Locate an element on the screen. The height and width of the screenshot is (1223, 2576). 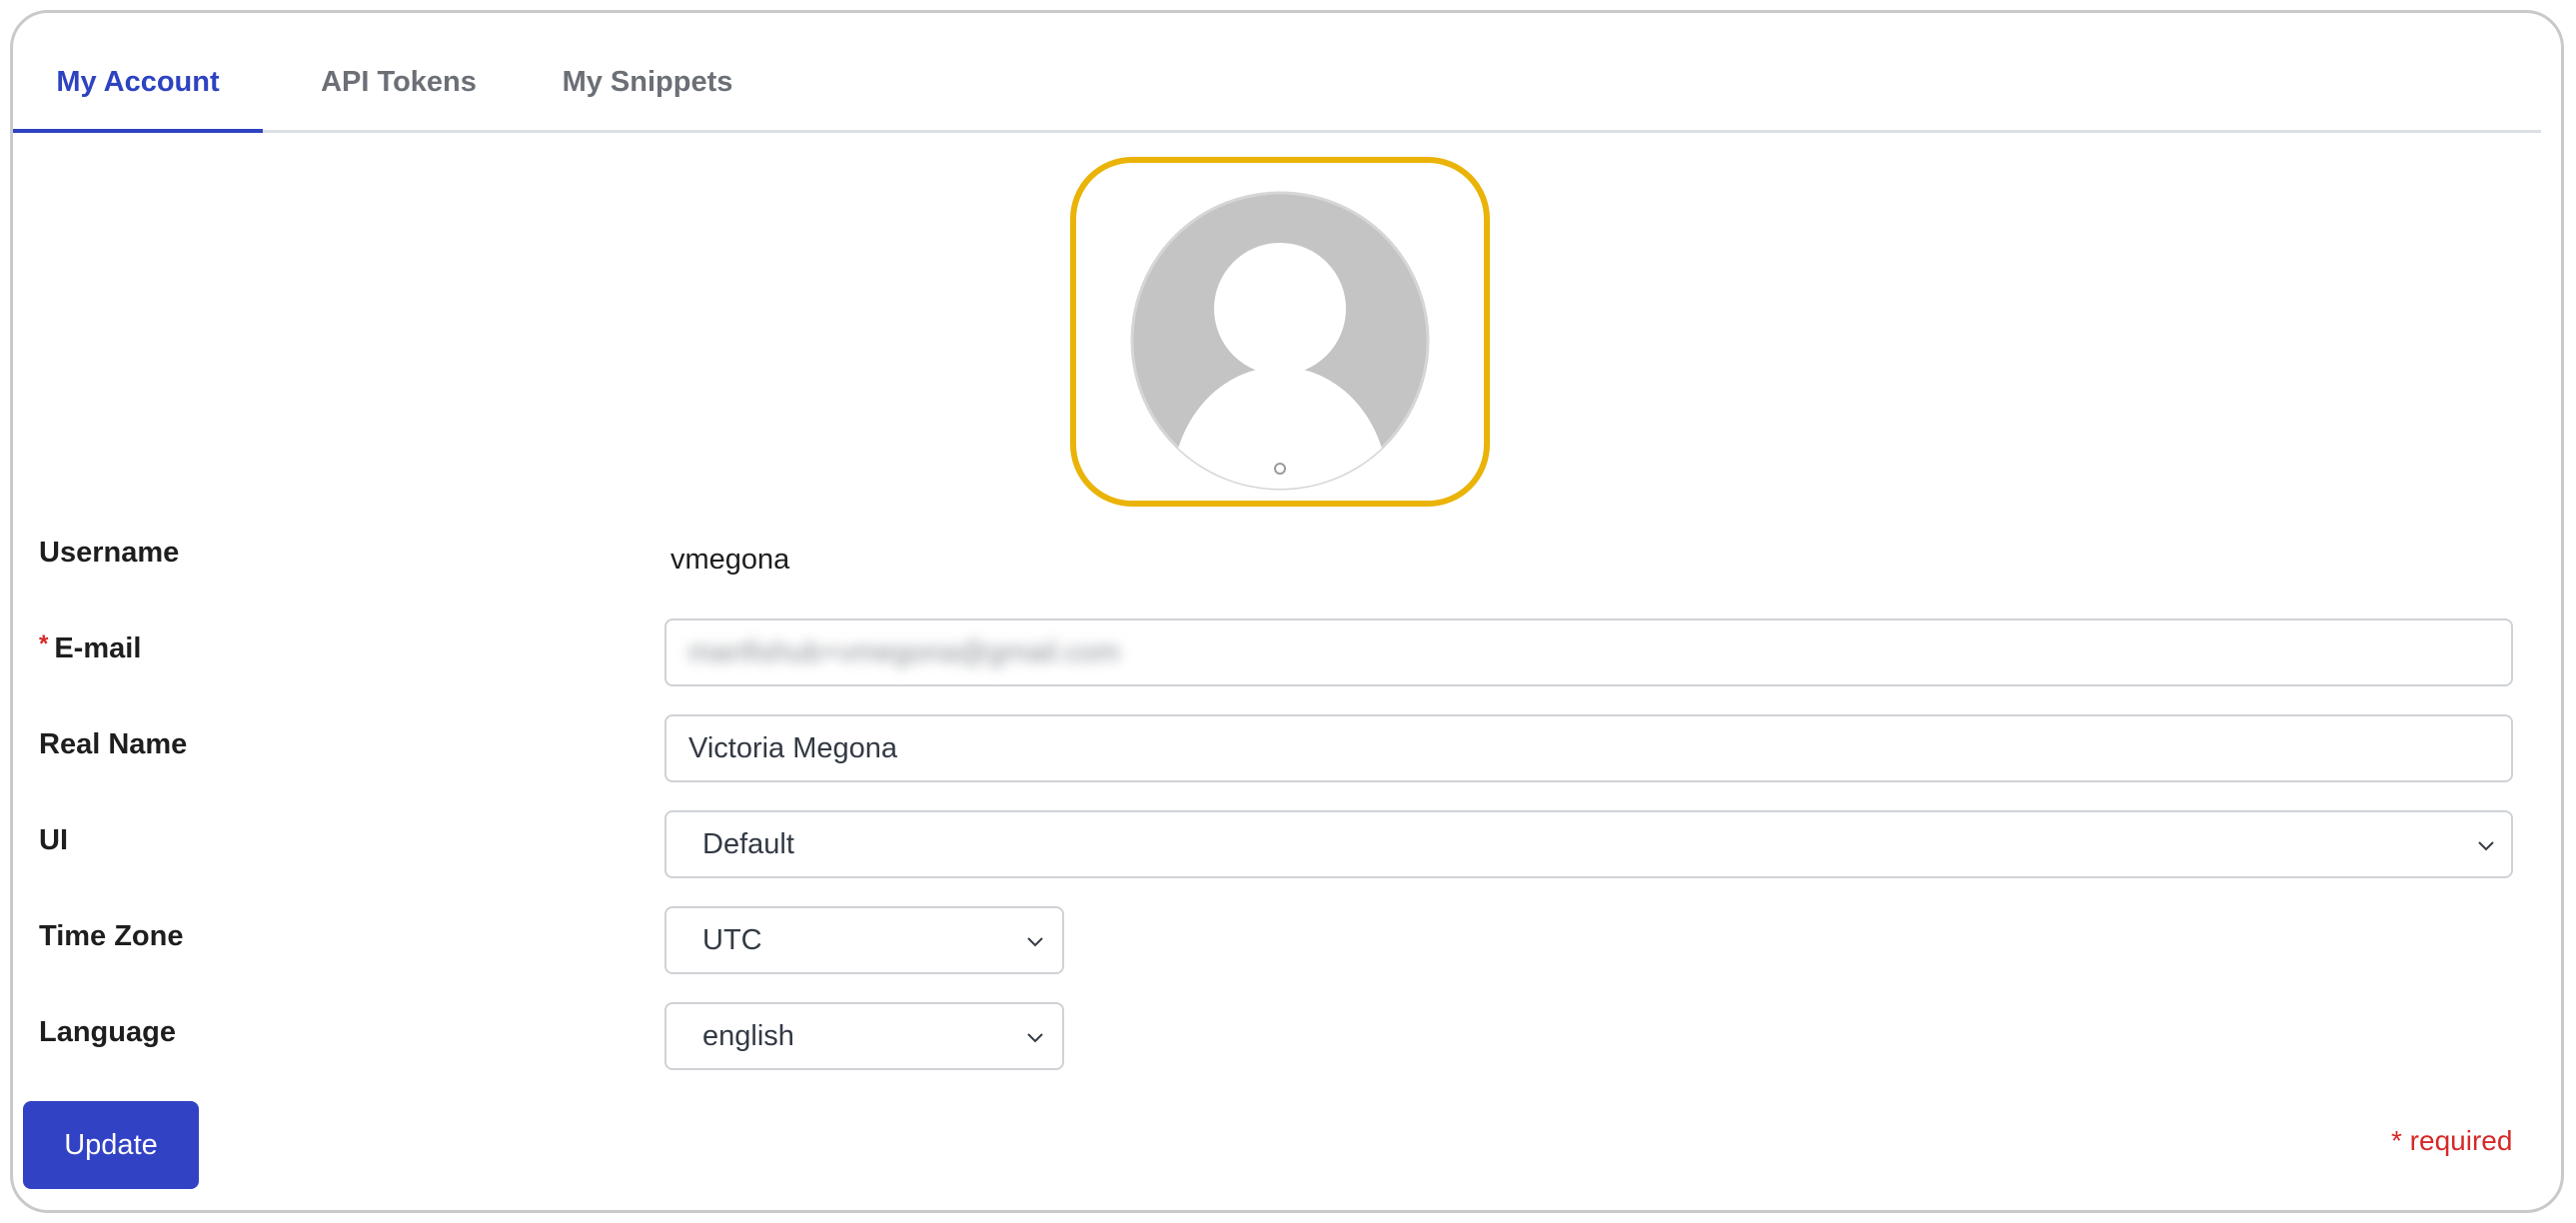
real-name-field: Victoria Megona is located at coordinates (1588, 748).